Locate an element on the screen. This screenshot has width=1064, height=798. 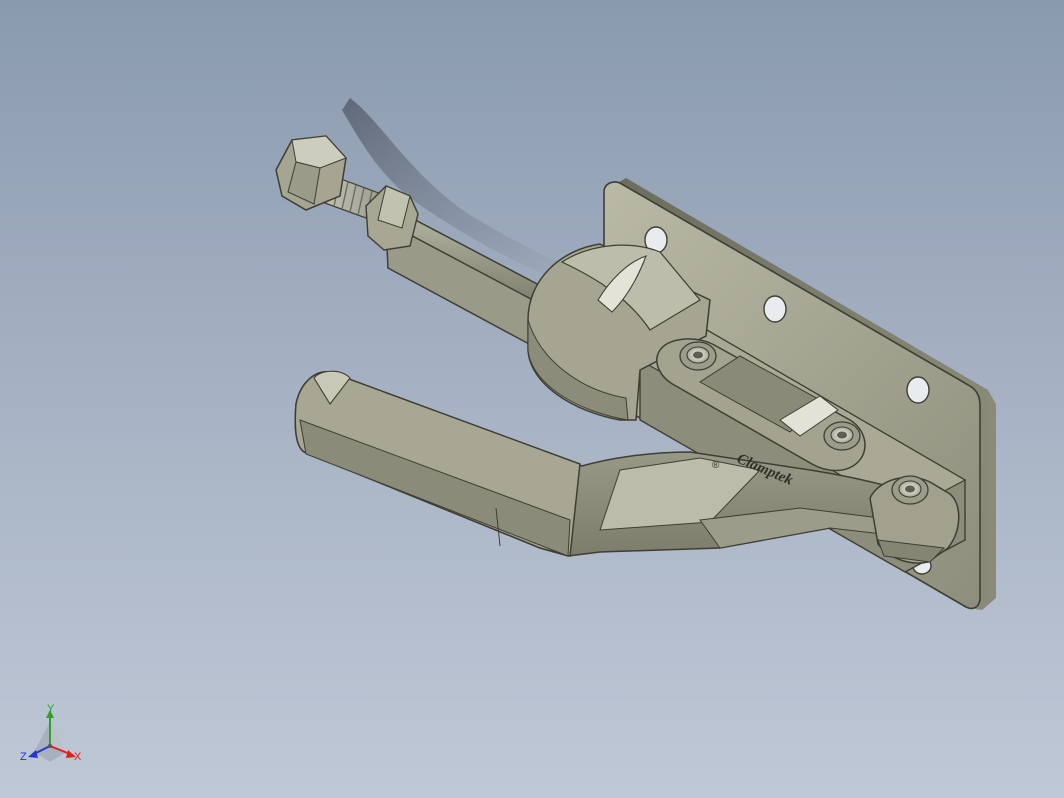
triad-x-label: X is located at coordinates (78, 757).